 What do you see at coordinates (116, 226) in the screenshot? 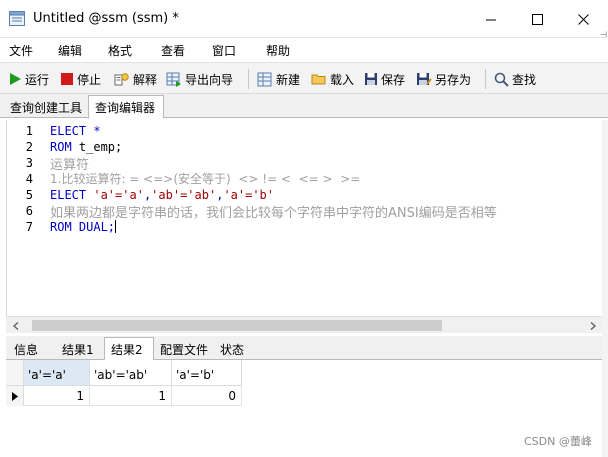
I see `text-caret` at bounding box center [116, 226].